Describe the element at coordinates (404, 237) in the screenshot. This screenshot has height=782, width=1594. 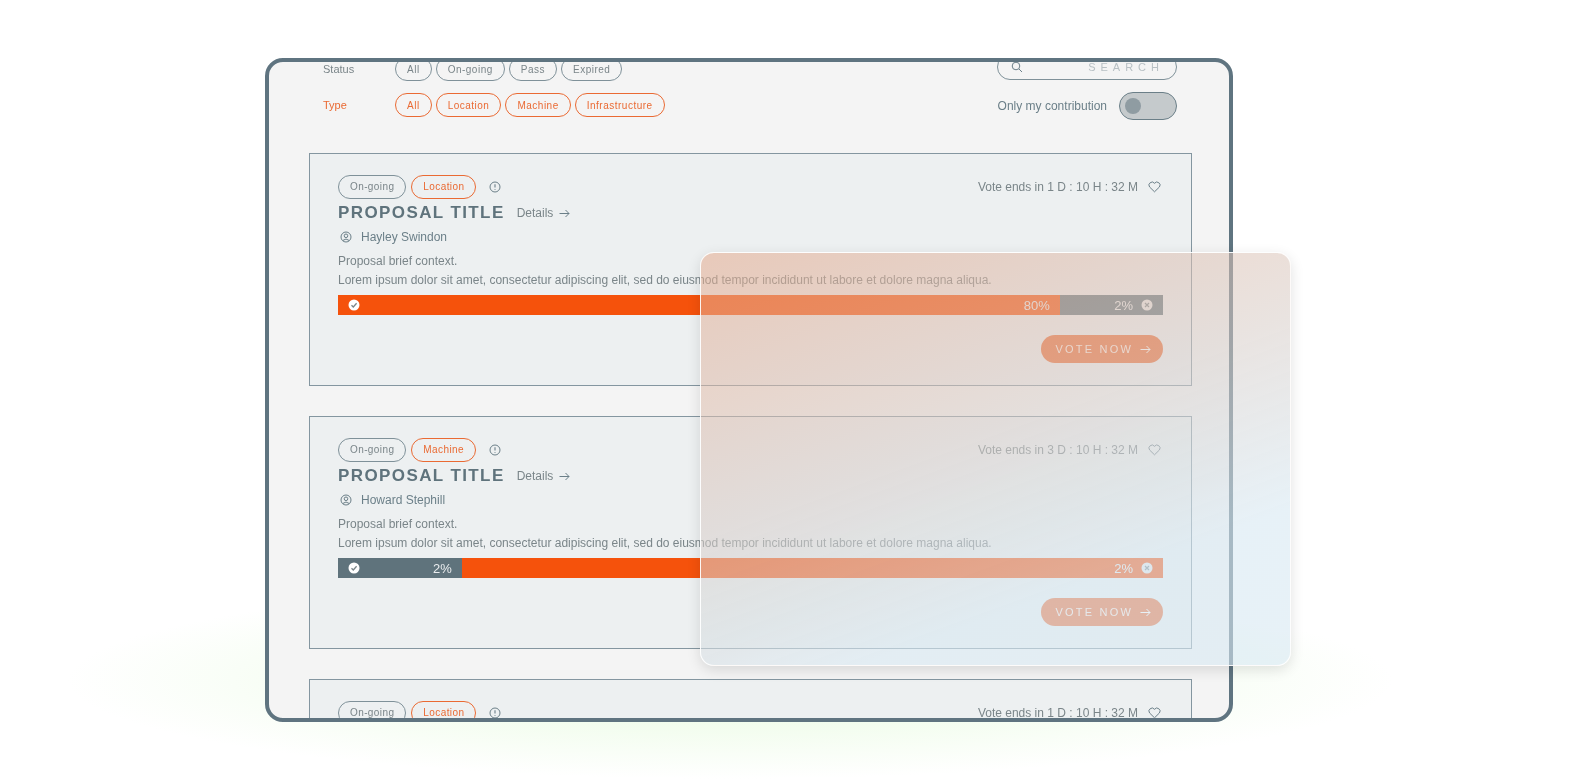
I see `author-name: Hayley Swindon` at that location.